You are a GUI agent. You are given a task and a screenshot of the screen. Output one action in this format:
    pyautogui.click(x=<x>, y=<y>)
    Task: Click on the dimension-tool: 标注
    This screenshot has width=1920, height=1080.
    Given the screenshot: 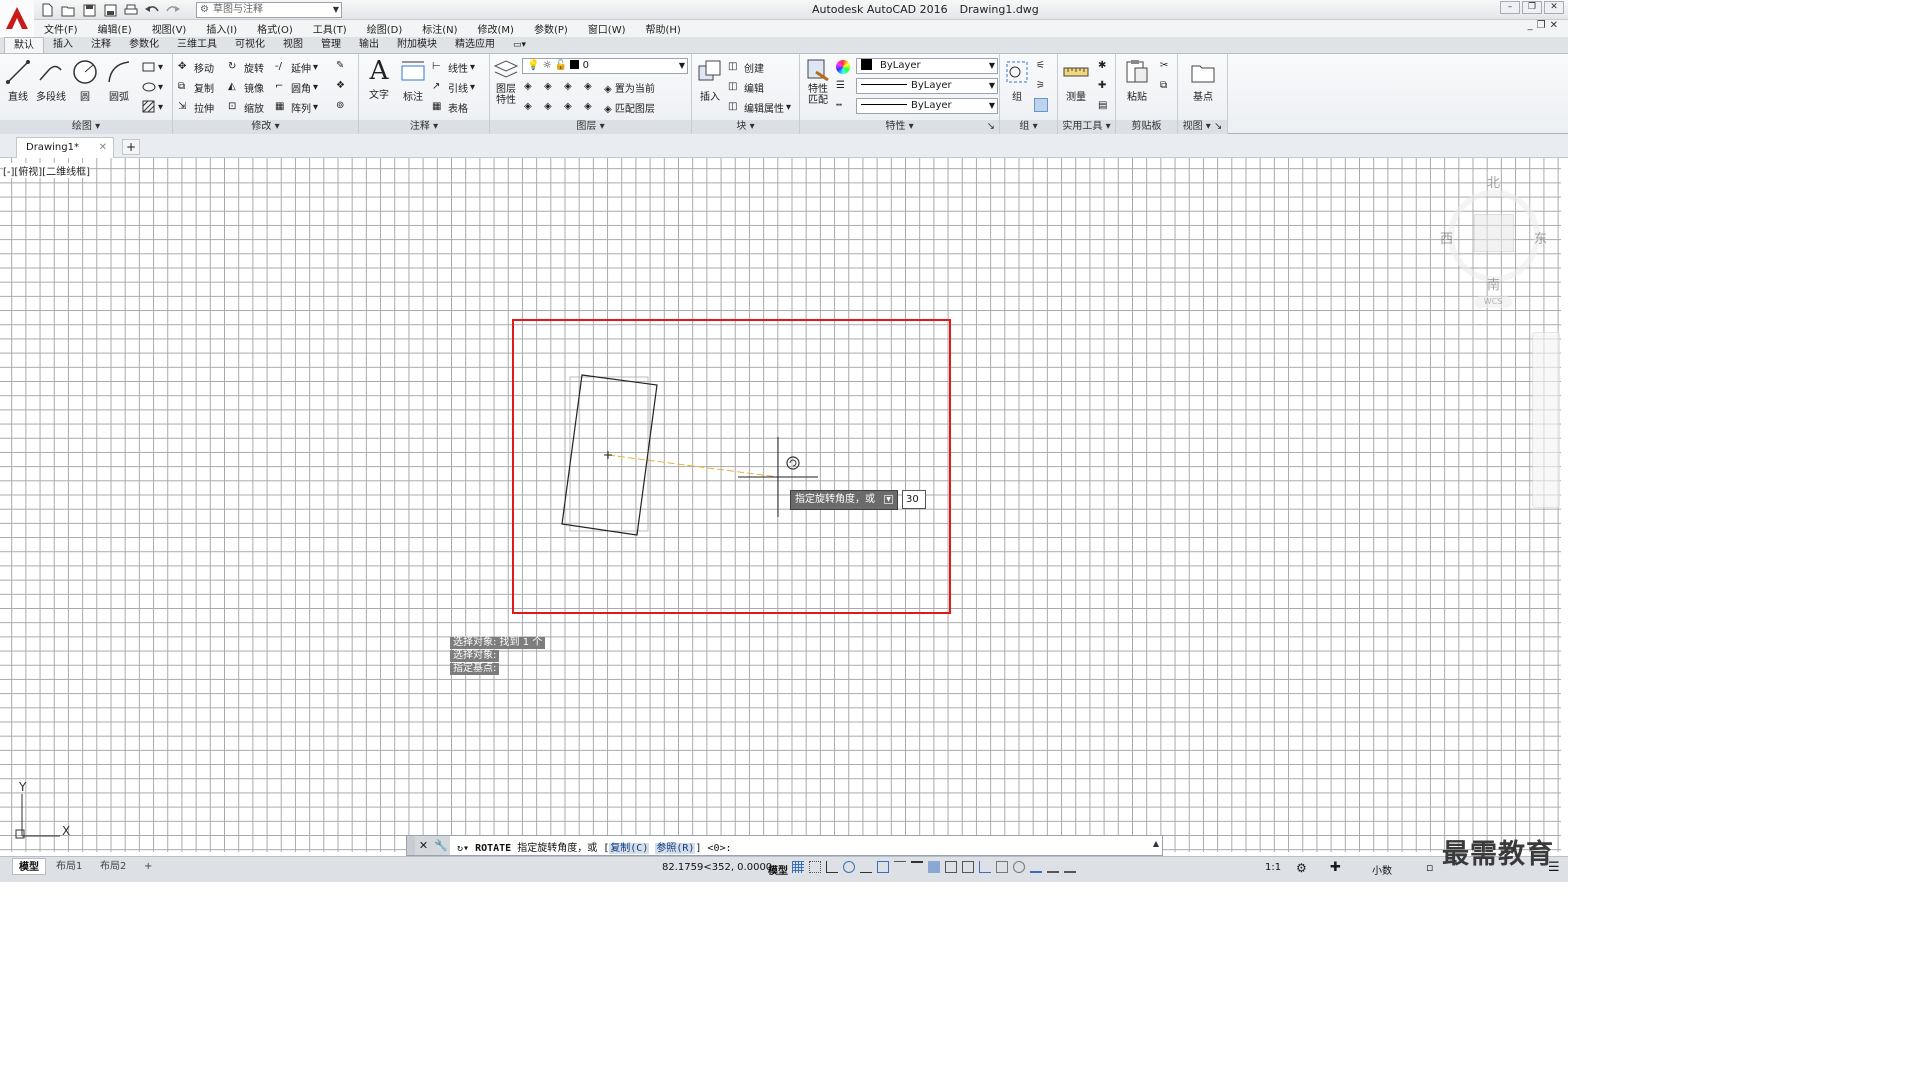 What is the action you would take?
    pyautogui.click(x=413, y=80)
    